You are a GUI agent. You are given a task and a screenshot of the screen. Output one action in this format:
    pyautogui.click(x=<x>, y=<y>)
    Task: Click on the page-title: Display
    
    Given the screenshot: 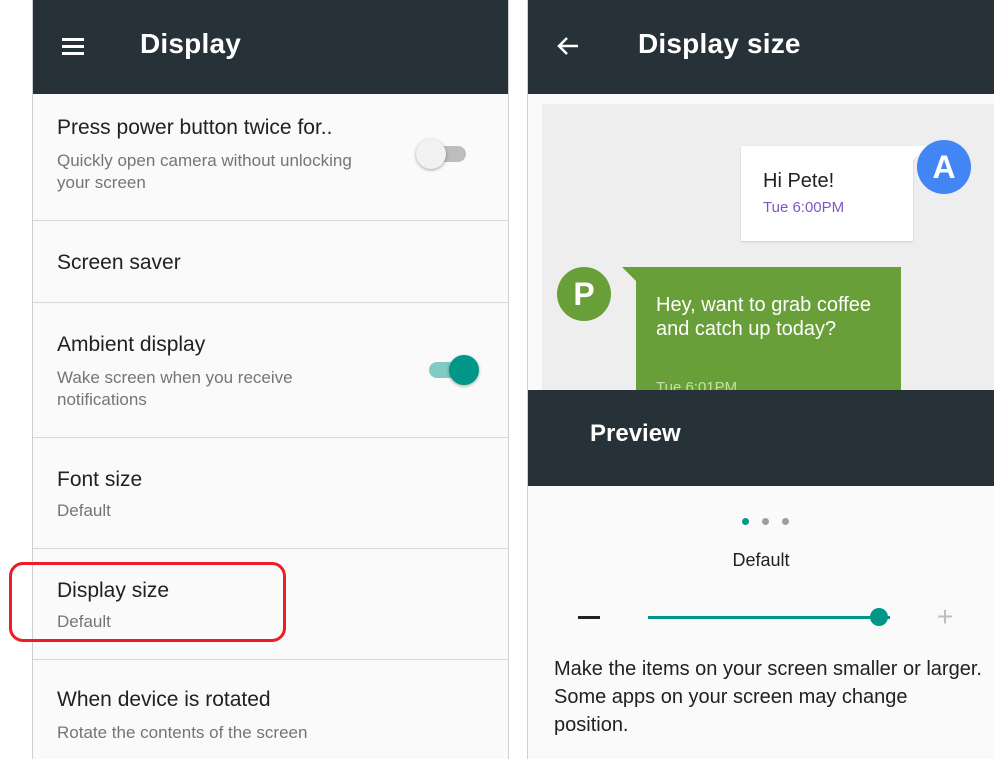 What is the action you would take?
    pyautogui.click(x=190, y=43)
    